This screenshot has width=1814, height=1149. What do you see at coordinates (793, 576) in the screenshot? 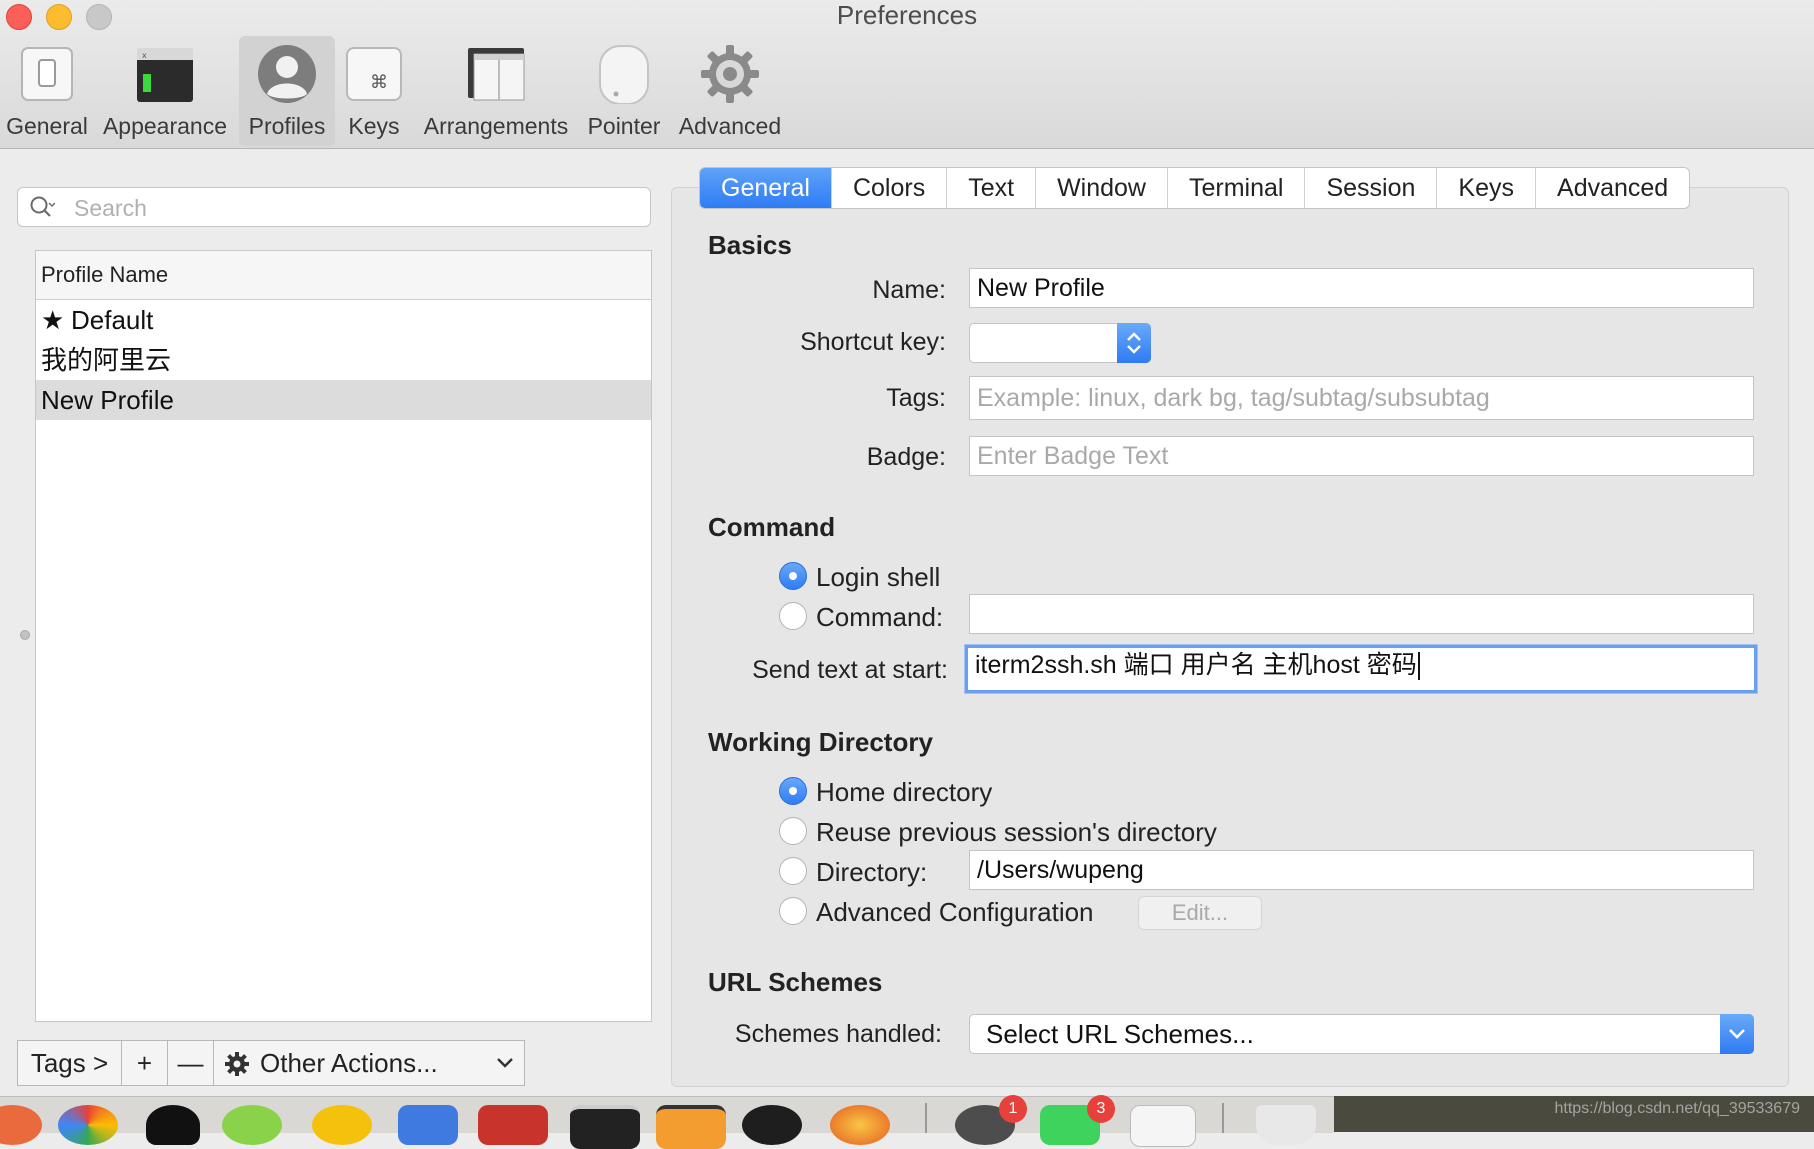
I see `login-shell-radio` at bounding box center [793, 576].